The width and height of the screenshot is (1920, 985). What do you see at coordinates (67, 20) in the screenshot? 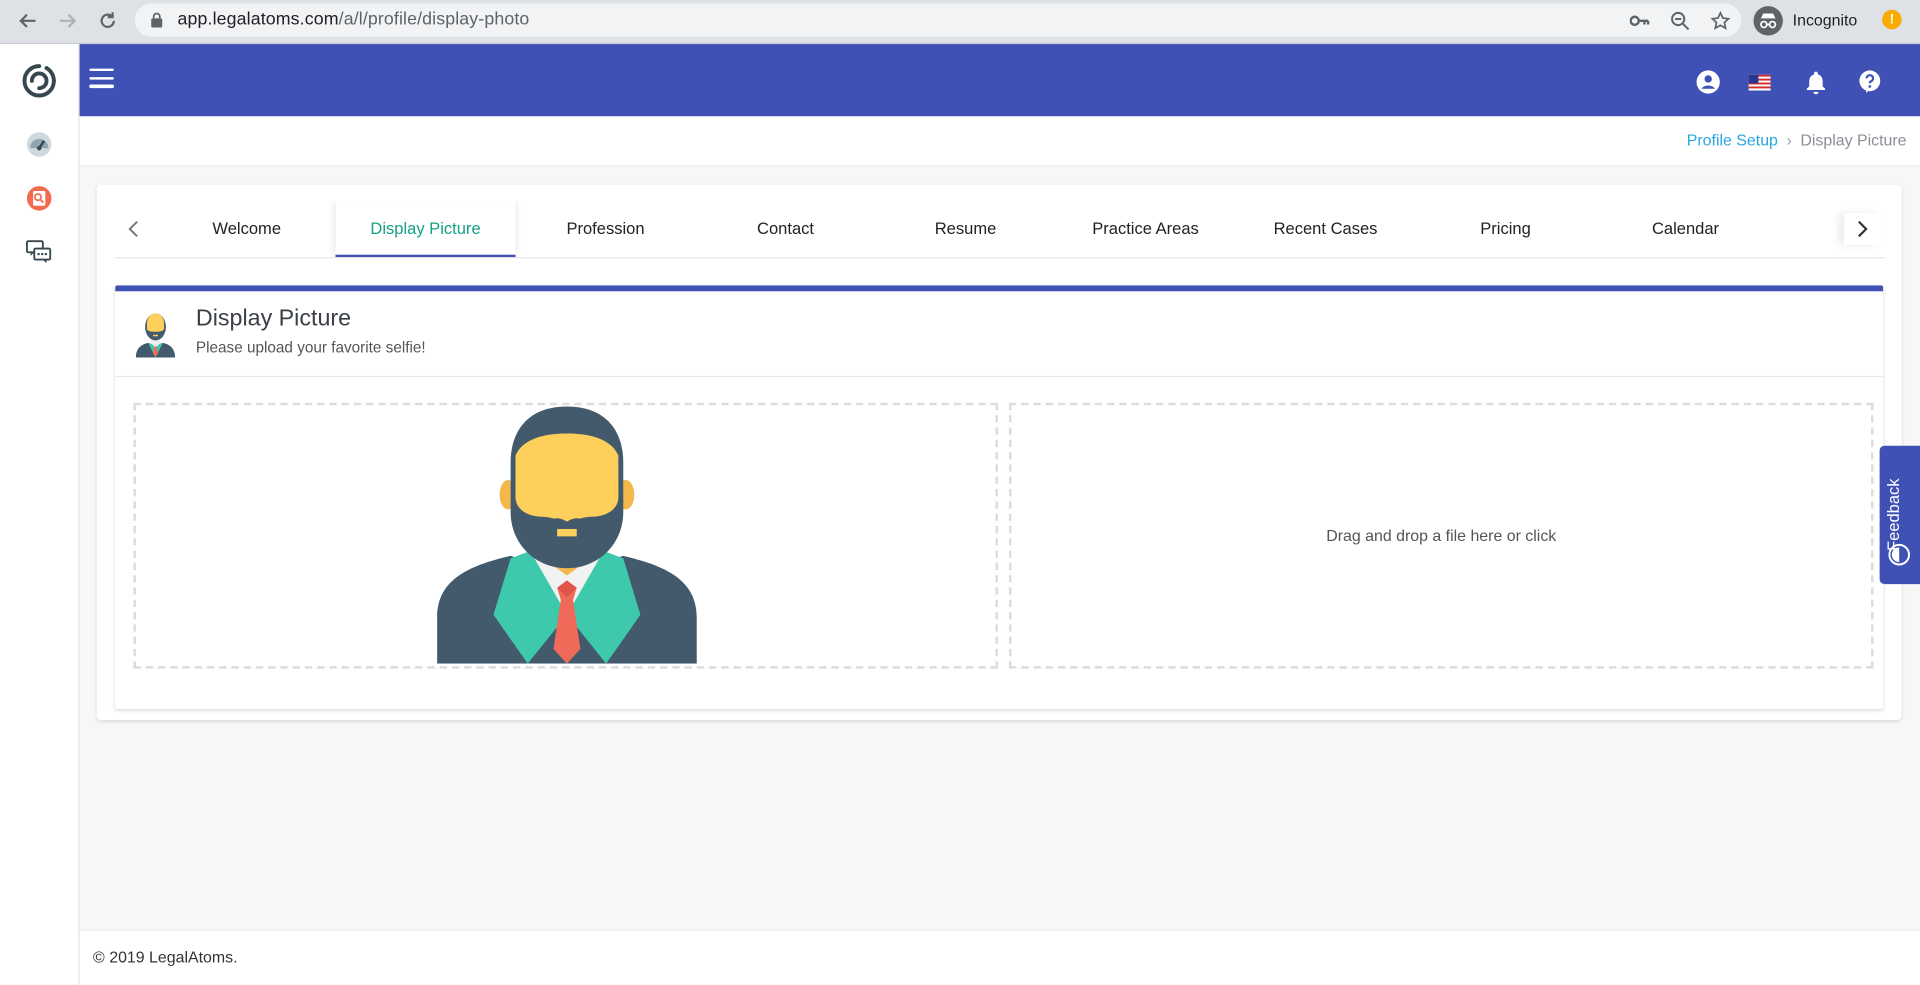
I see `forward-icon` at bounding box center [67, 20].